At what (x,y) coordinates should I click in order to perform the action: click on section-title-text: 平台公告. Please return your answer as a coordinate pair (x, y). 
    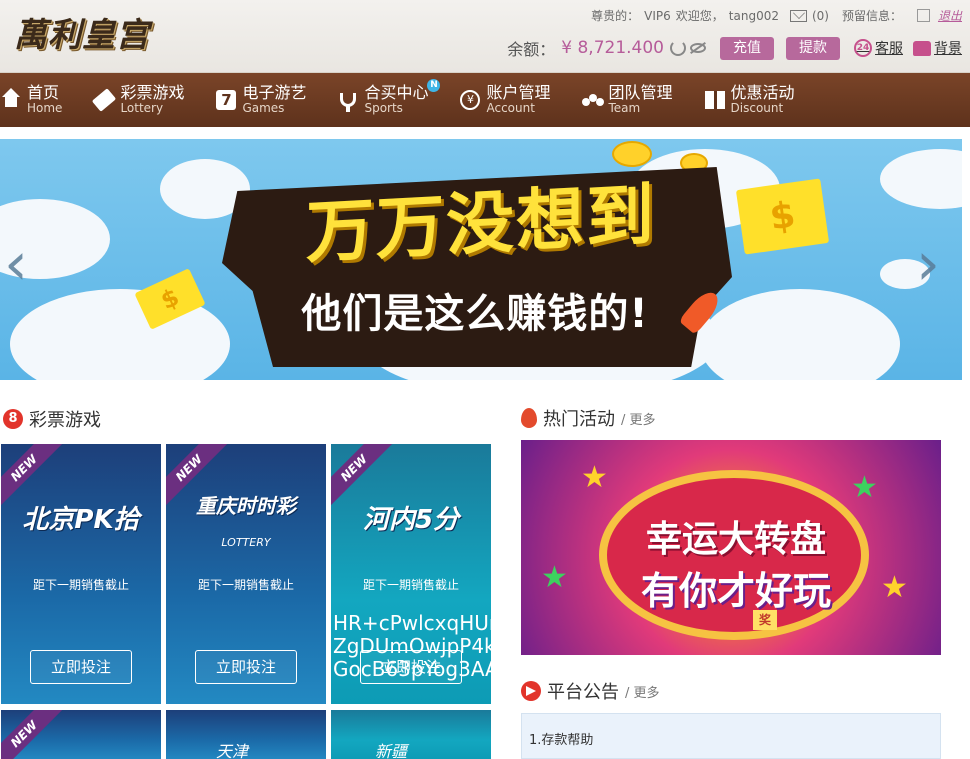
    Looking at the image, I should click on (583, 692).